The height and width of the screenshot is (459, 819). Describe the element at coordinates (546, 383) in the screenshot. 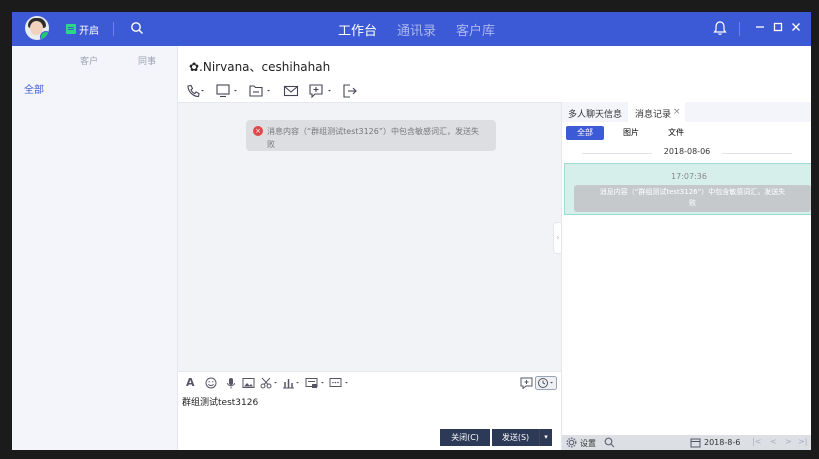

I see `history-icon` at that location.